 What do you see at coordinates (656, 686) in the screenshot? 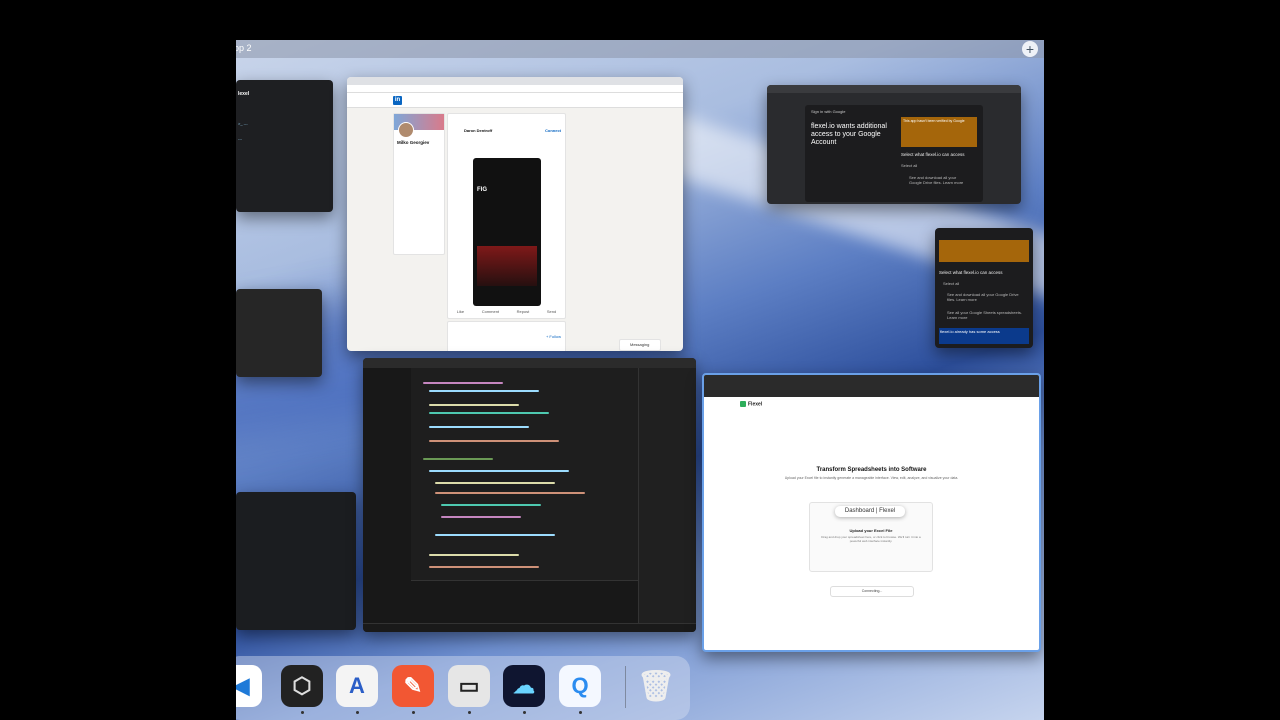
I see `trash-icon: 🗑` at bounding box center [656, 686].